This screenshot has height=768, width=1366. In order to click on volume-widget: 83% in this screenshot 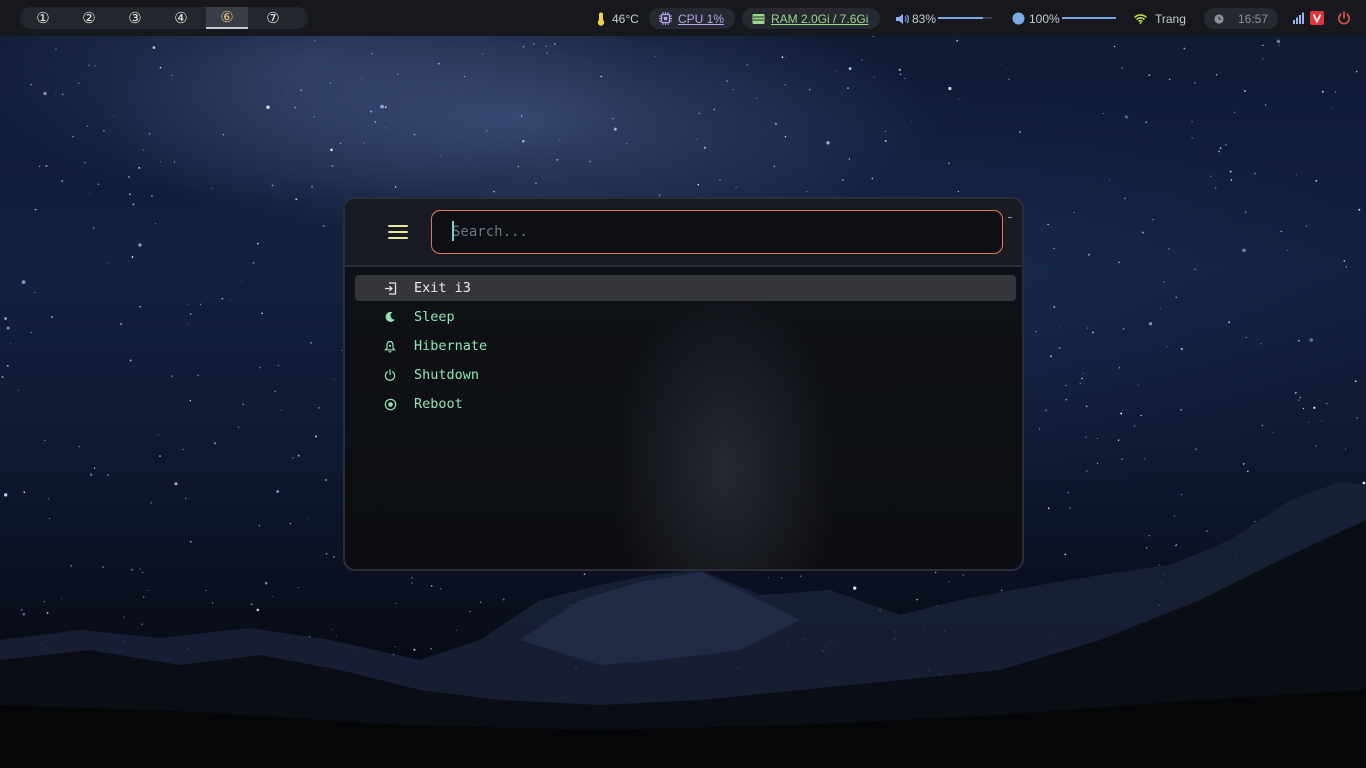, I will do `click(916, 18)`.